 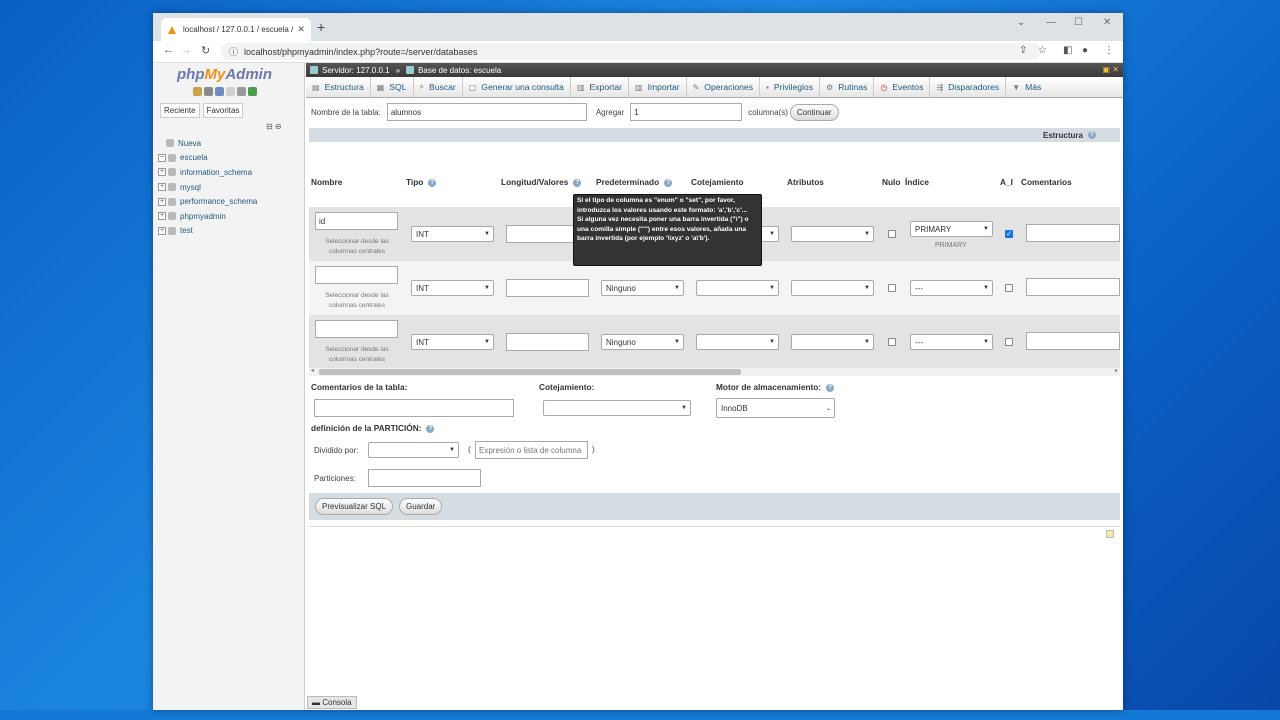 I want to click on tab-query: ▢ Generar una consulta, so click(x=517, y=87).